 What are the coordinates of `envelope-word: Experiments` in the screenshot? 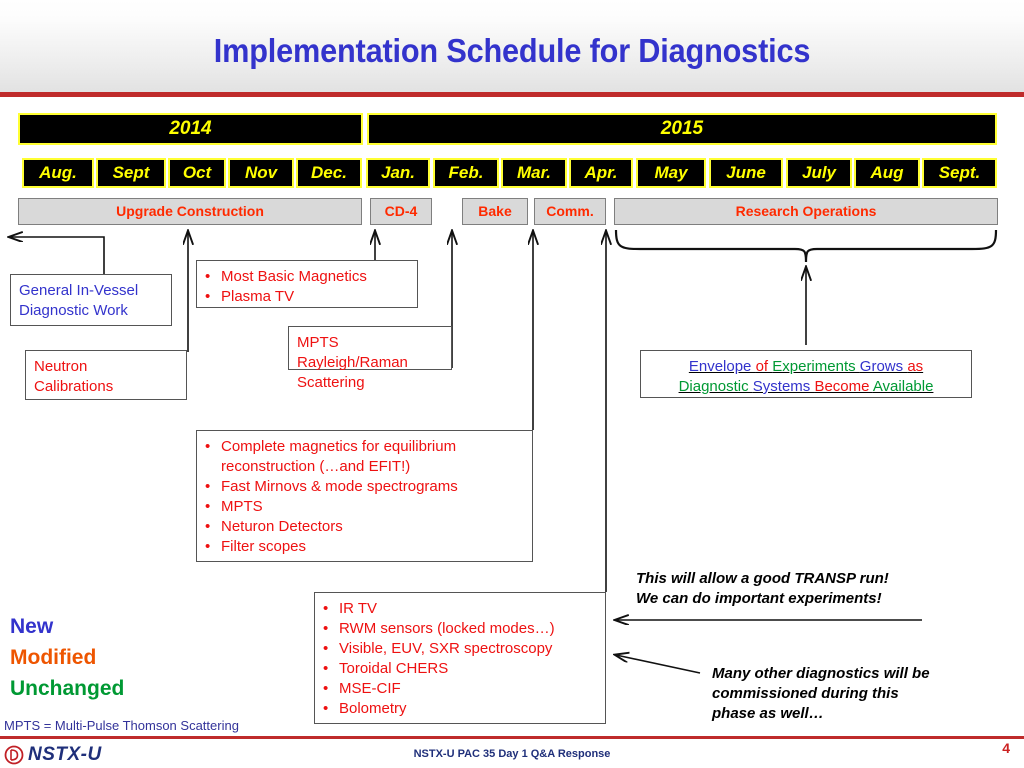 It's located at (816, 366).